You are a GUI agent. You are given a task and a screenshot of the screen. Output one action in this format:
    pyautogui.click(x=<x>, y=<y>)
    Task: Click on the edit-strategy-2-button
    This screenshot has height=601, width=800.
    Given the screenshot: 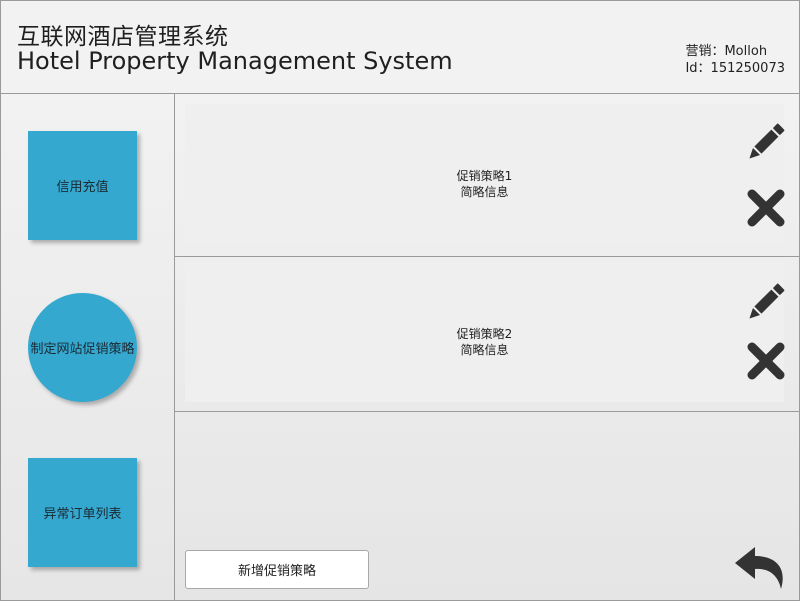 What is the action you would take?
    pyautogui.click(x=765, y=303)
    